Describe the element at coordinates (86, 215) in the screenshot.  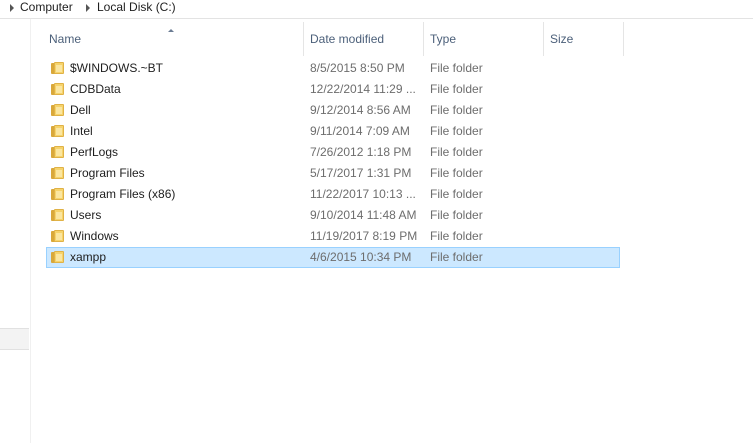
I see `file-name: Users` at that location.